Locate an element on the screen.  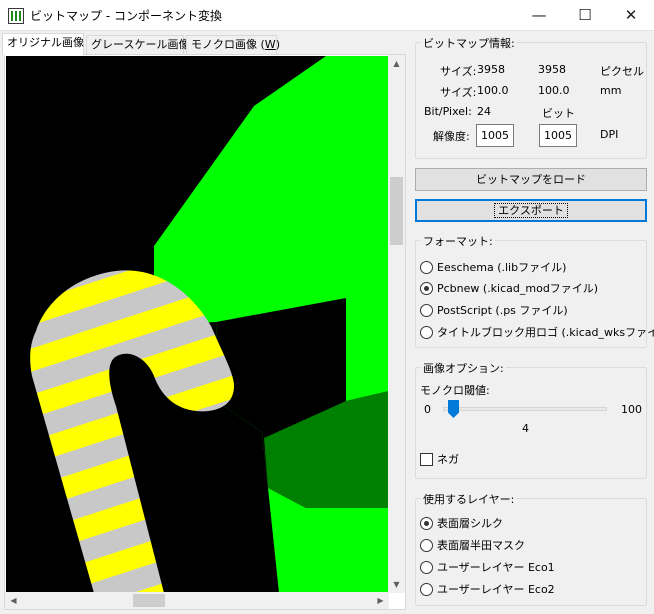
tab-mono-image: モノクロ画像 (W) is located at coordinates (233, 44).